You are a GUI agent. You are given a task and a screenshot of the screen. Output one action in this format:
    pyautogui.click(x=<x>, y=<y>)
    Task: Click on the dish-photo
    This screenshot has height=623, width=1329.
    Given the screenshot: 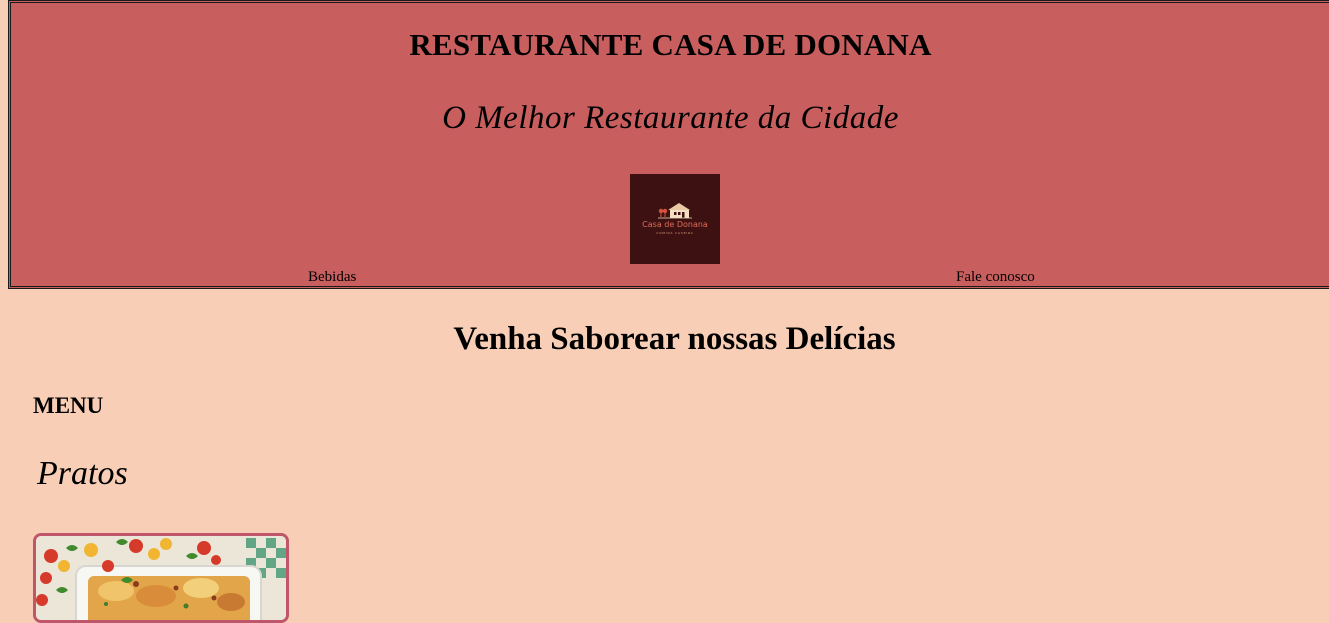 What is the action you would take?
    pyautogui.click(x=161, y=578)
    